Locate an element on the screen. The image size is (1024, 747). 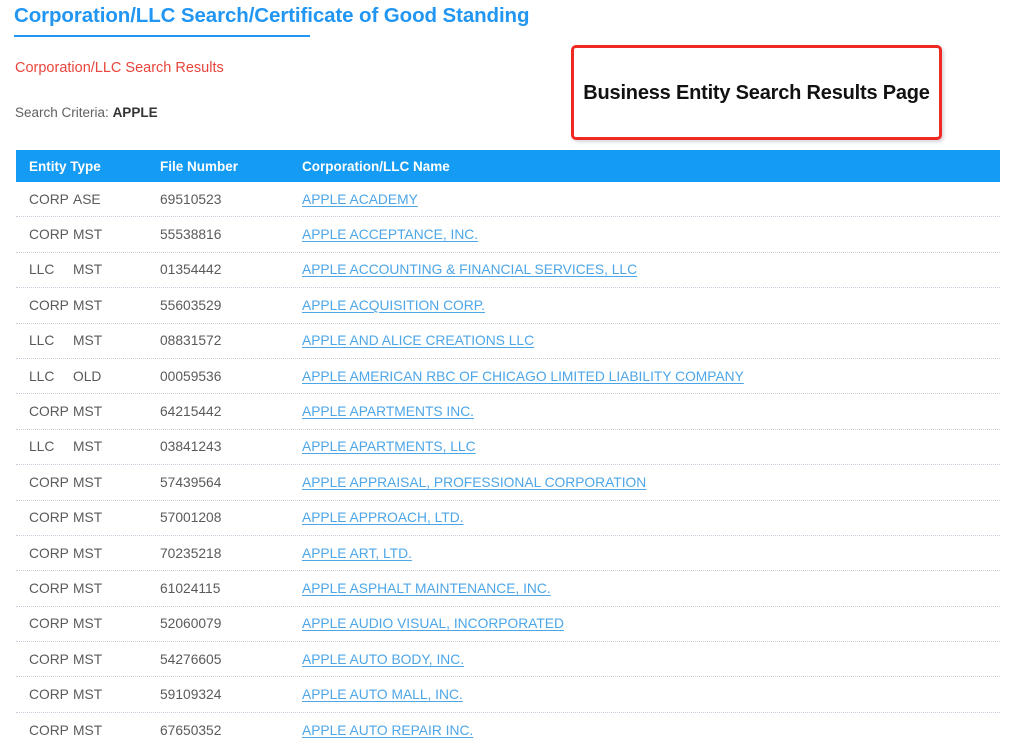
cell-entity-name: APPLE ACCEPTANCE, INC. is located at coordinates (651, 234).